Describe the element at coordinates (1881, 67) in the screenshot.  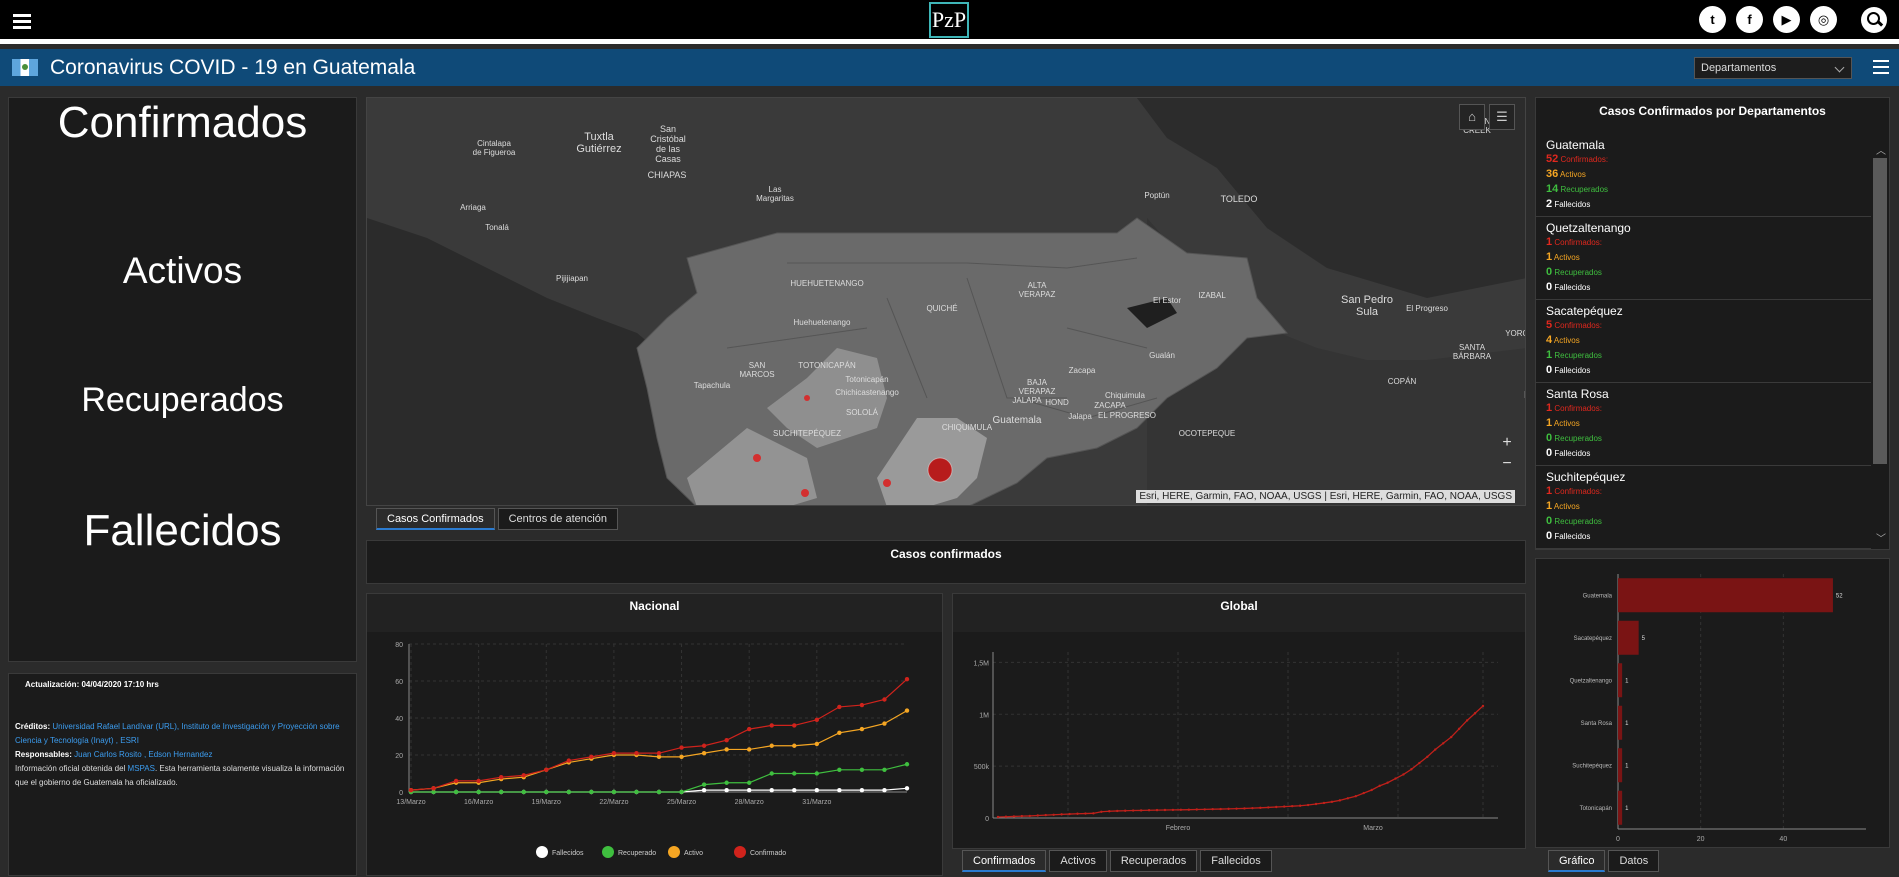
I see `panel-menu-icon` at that location.